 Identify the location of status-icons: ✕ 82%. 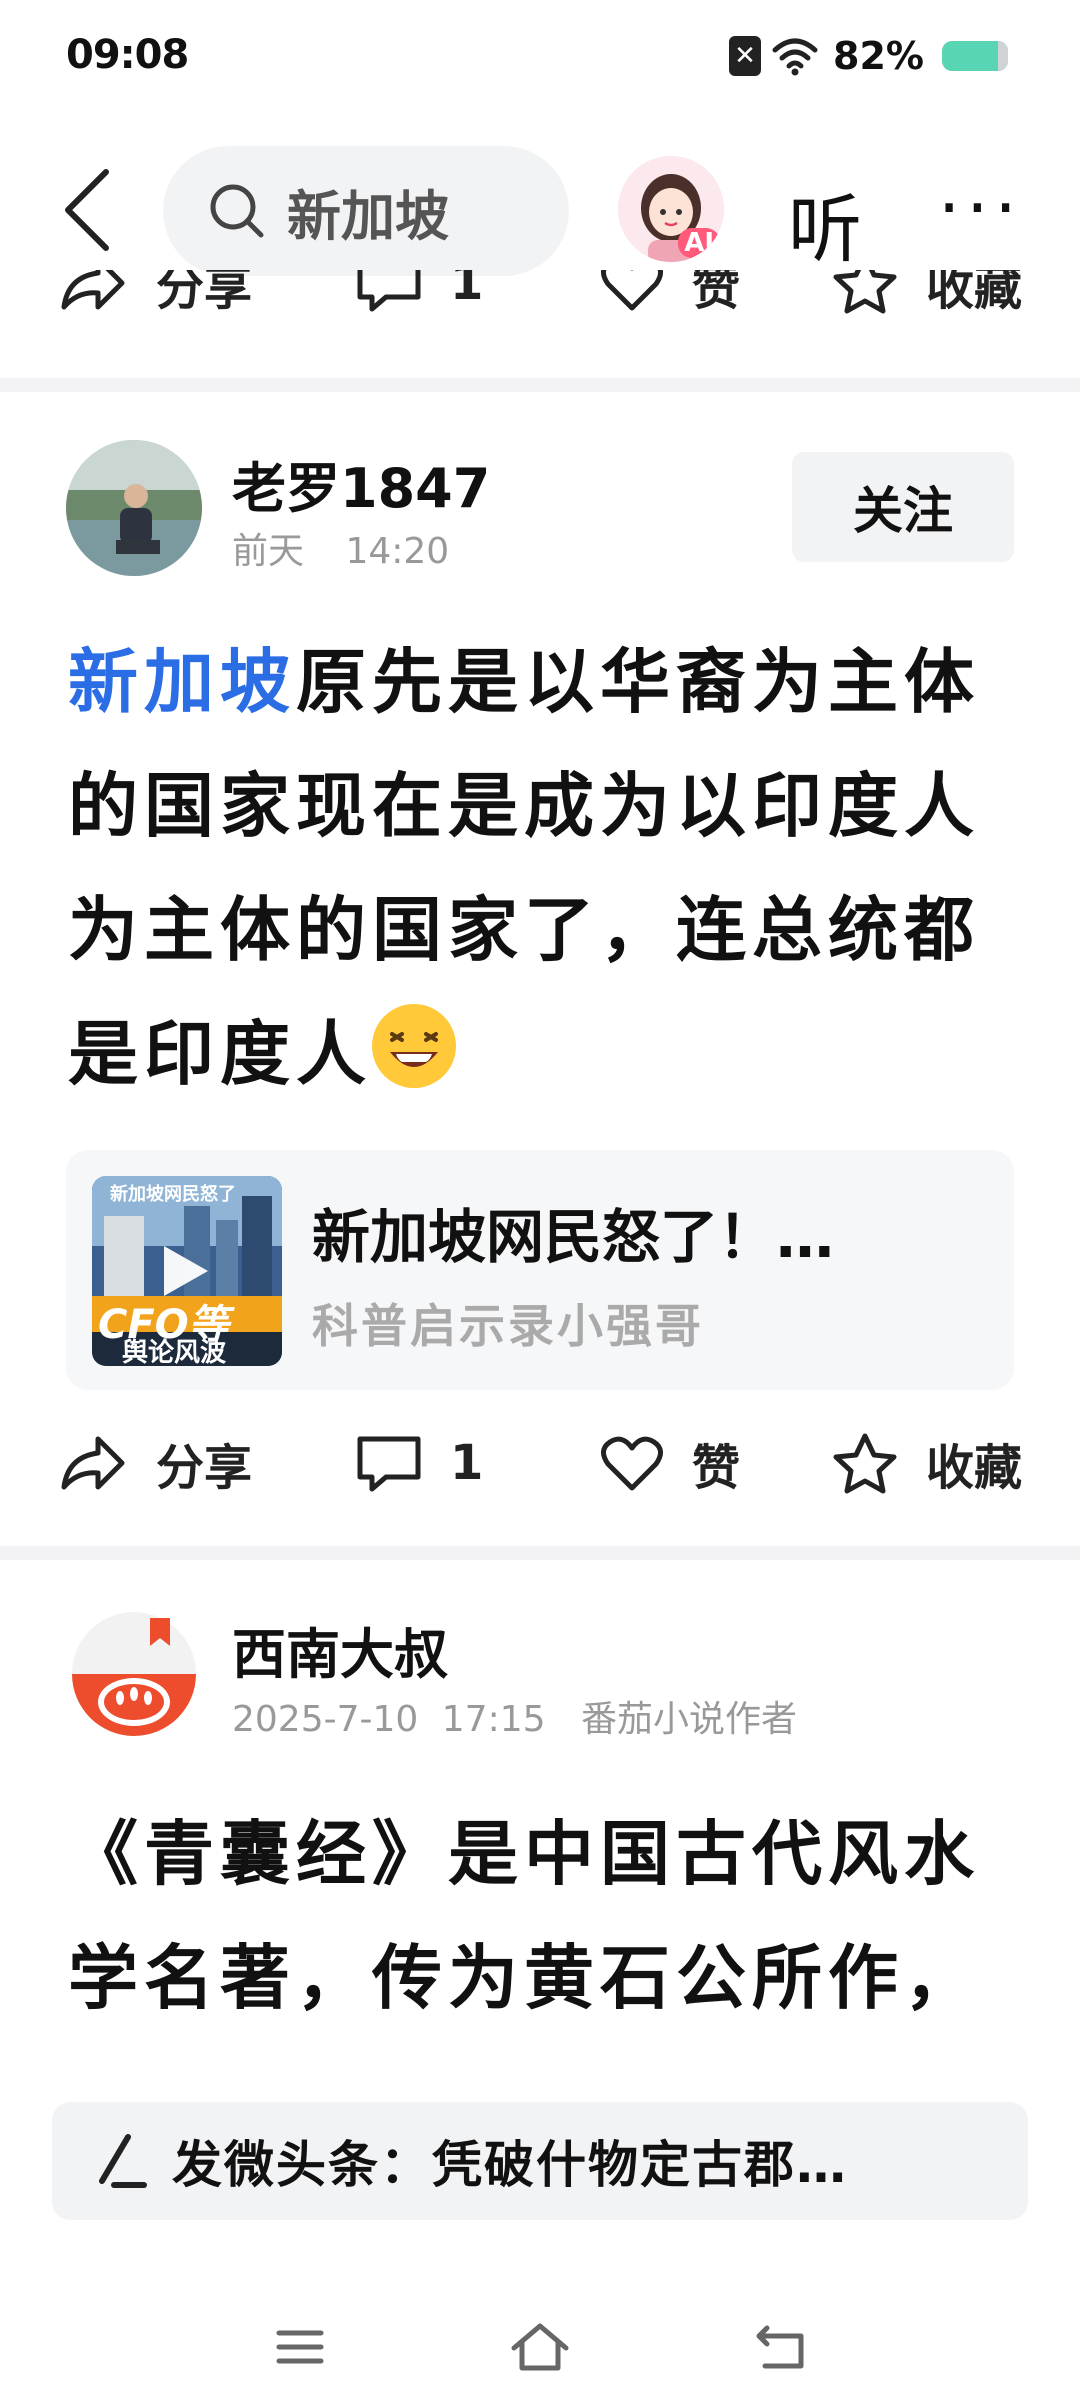
(868, 56).